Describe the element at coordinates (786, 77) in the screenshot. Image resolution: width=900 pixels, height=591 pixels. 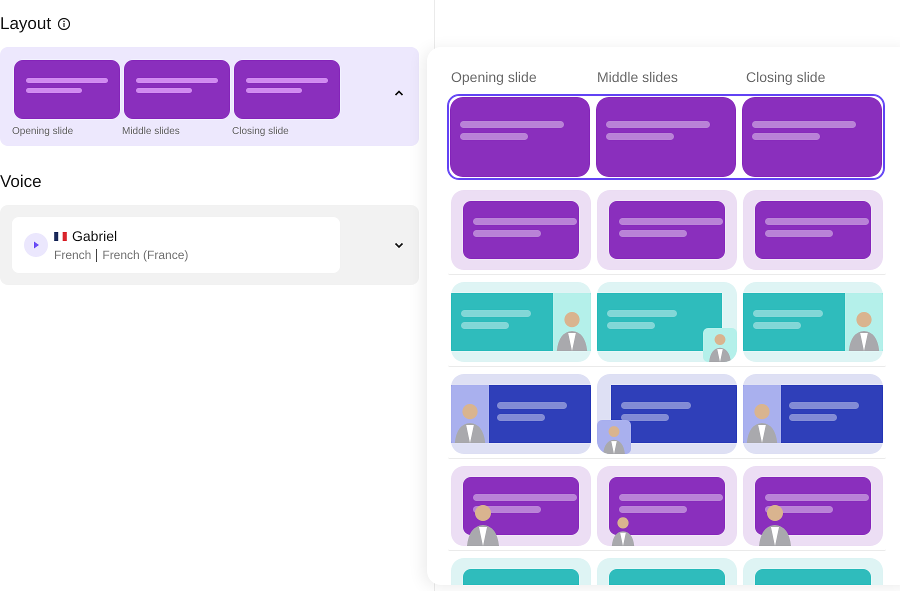
I see `column-header: Closing slide` at that location.